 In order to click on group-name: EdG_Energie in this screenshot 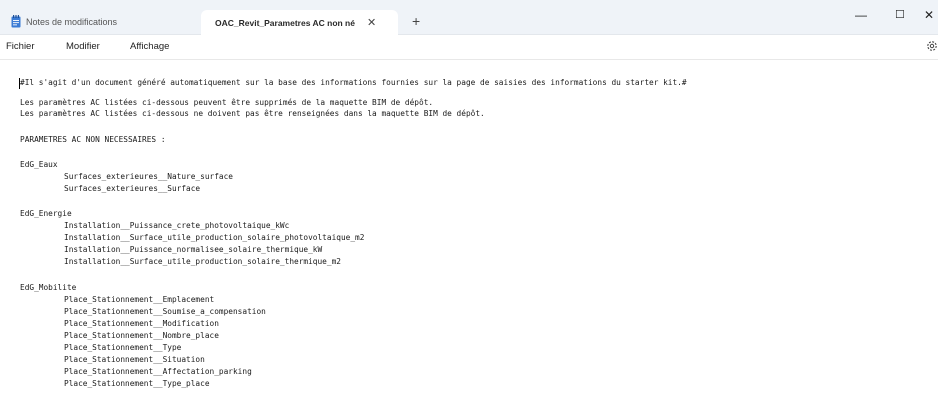, I will do `click(46, 213)`.